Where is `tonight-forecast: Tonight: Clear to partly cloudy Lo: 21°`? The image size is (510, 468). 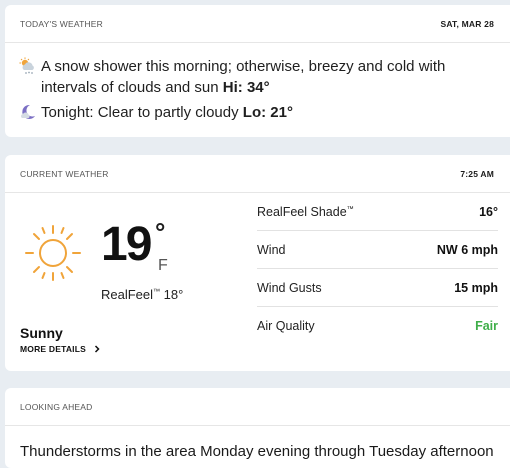 tonight-forecast: Tonight: Clear to partly cloudy Lo: 21° is located at coordinates (254, 114).